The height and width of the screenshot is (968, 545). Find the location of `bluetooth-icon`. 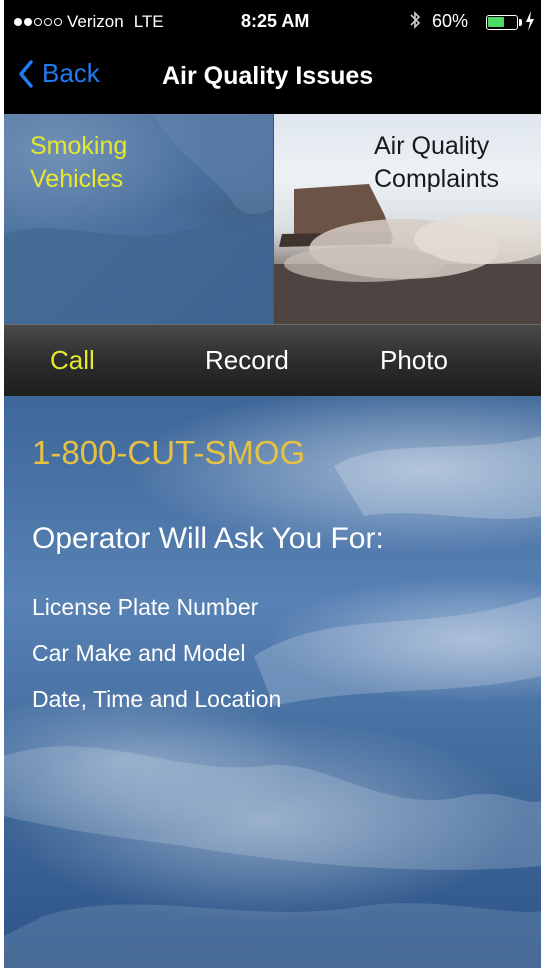

bluetooth-icon is located at coordinates (415, 22).